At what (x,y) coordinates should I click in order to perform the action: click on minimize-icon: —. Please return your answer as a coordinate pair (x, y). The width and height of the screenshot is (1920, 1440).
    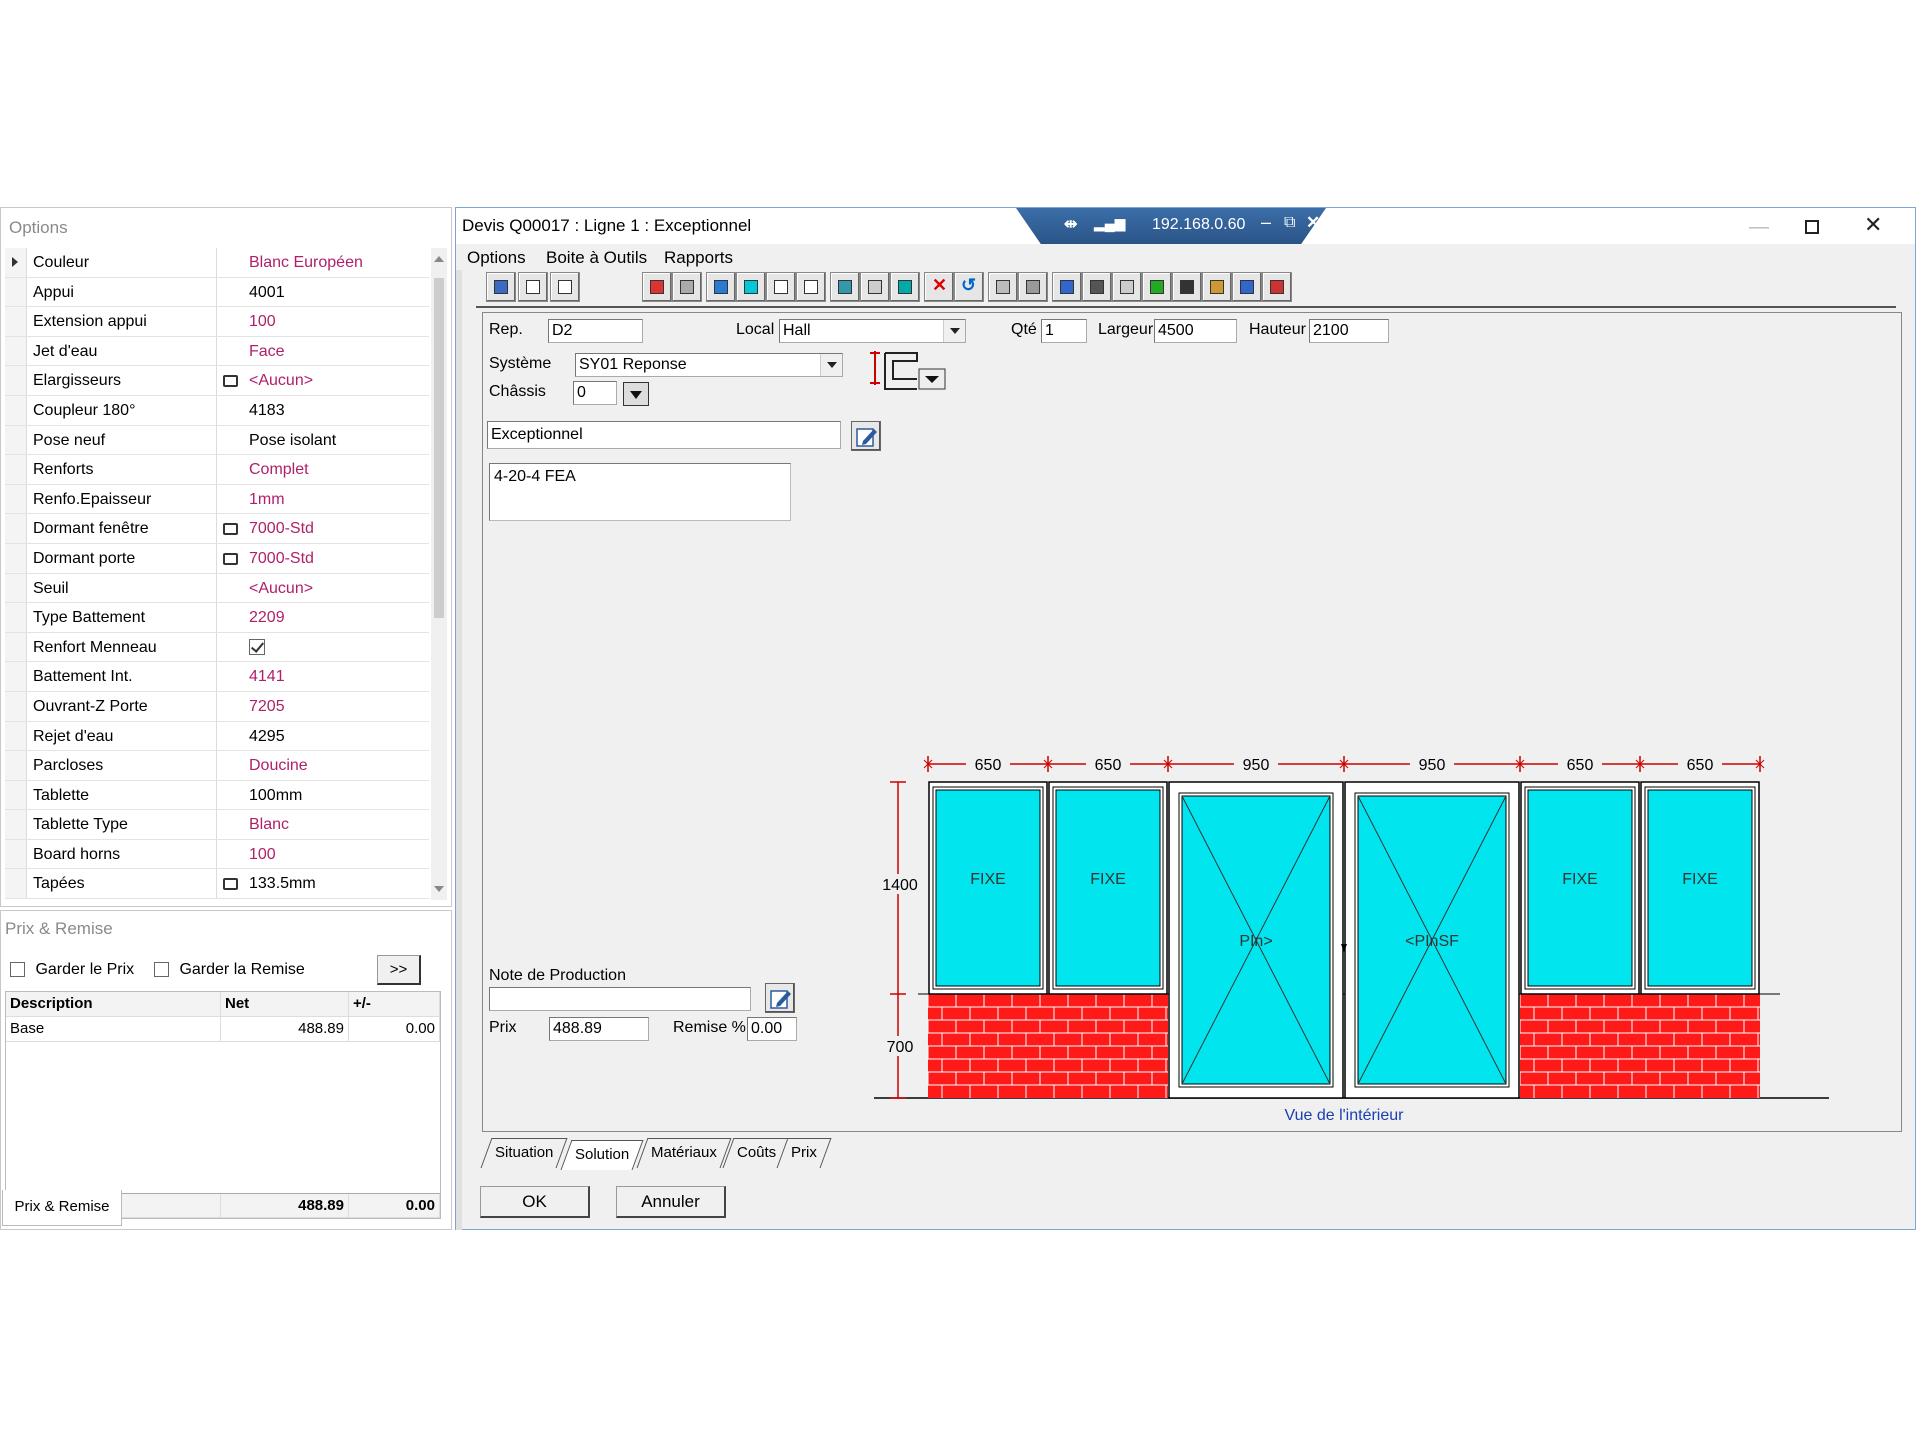
    Looking at the image, I should click on (1759, 227).